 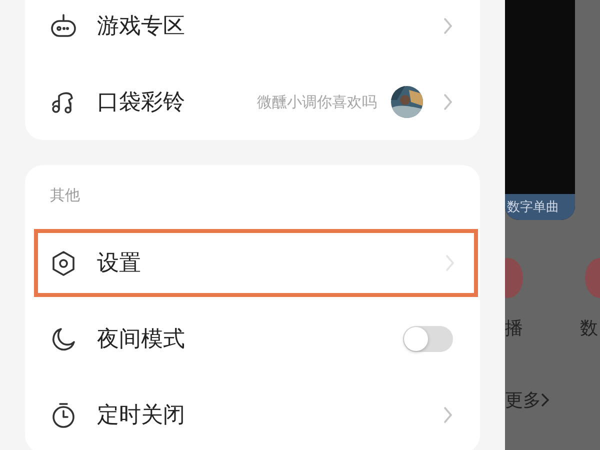 What do you see at coordinates (260, 415) in the screenshot?
I see `menu-item: 定时关闭` at bounding box center [260, 415].